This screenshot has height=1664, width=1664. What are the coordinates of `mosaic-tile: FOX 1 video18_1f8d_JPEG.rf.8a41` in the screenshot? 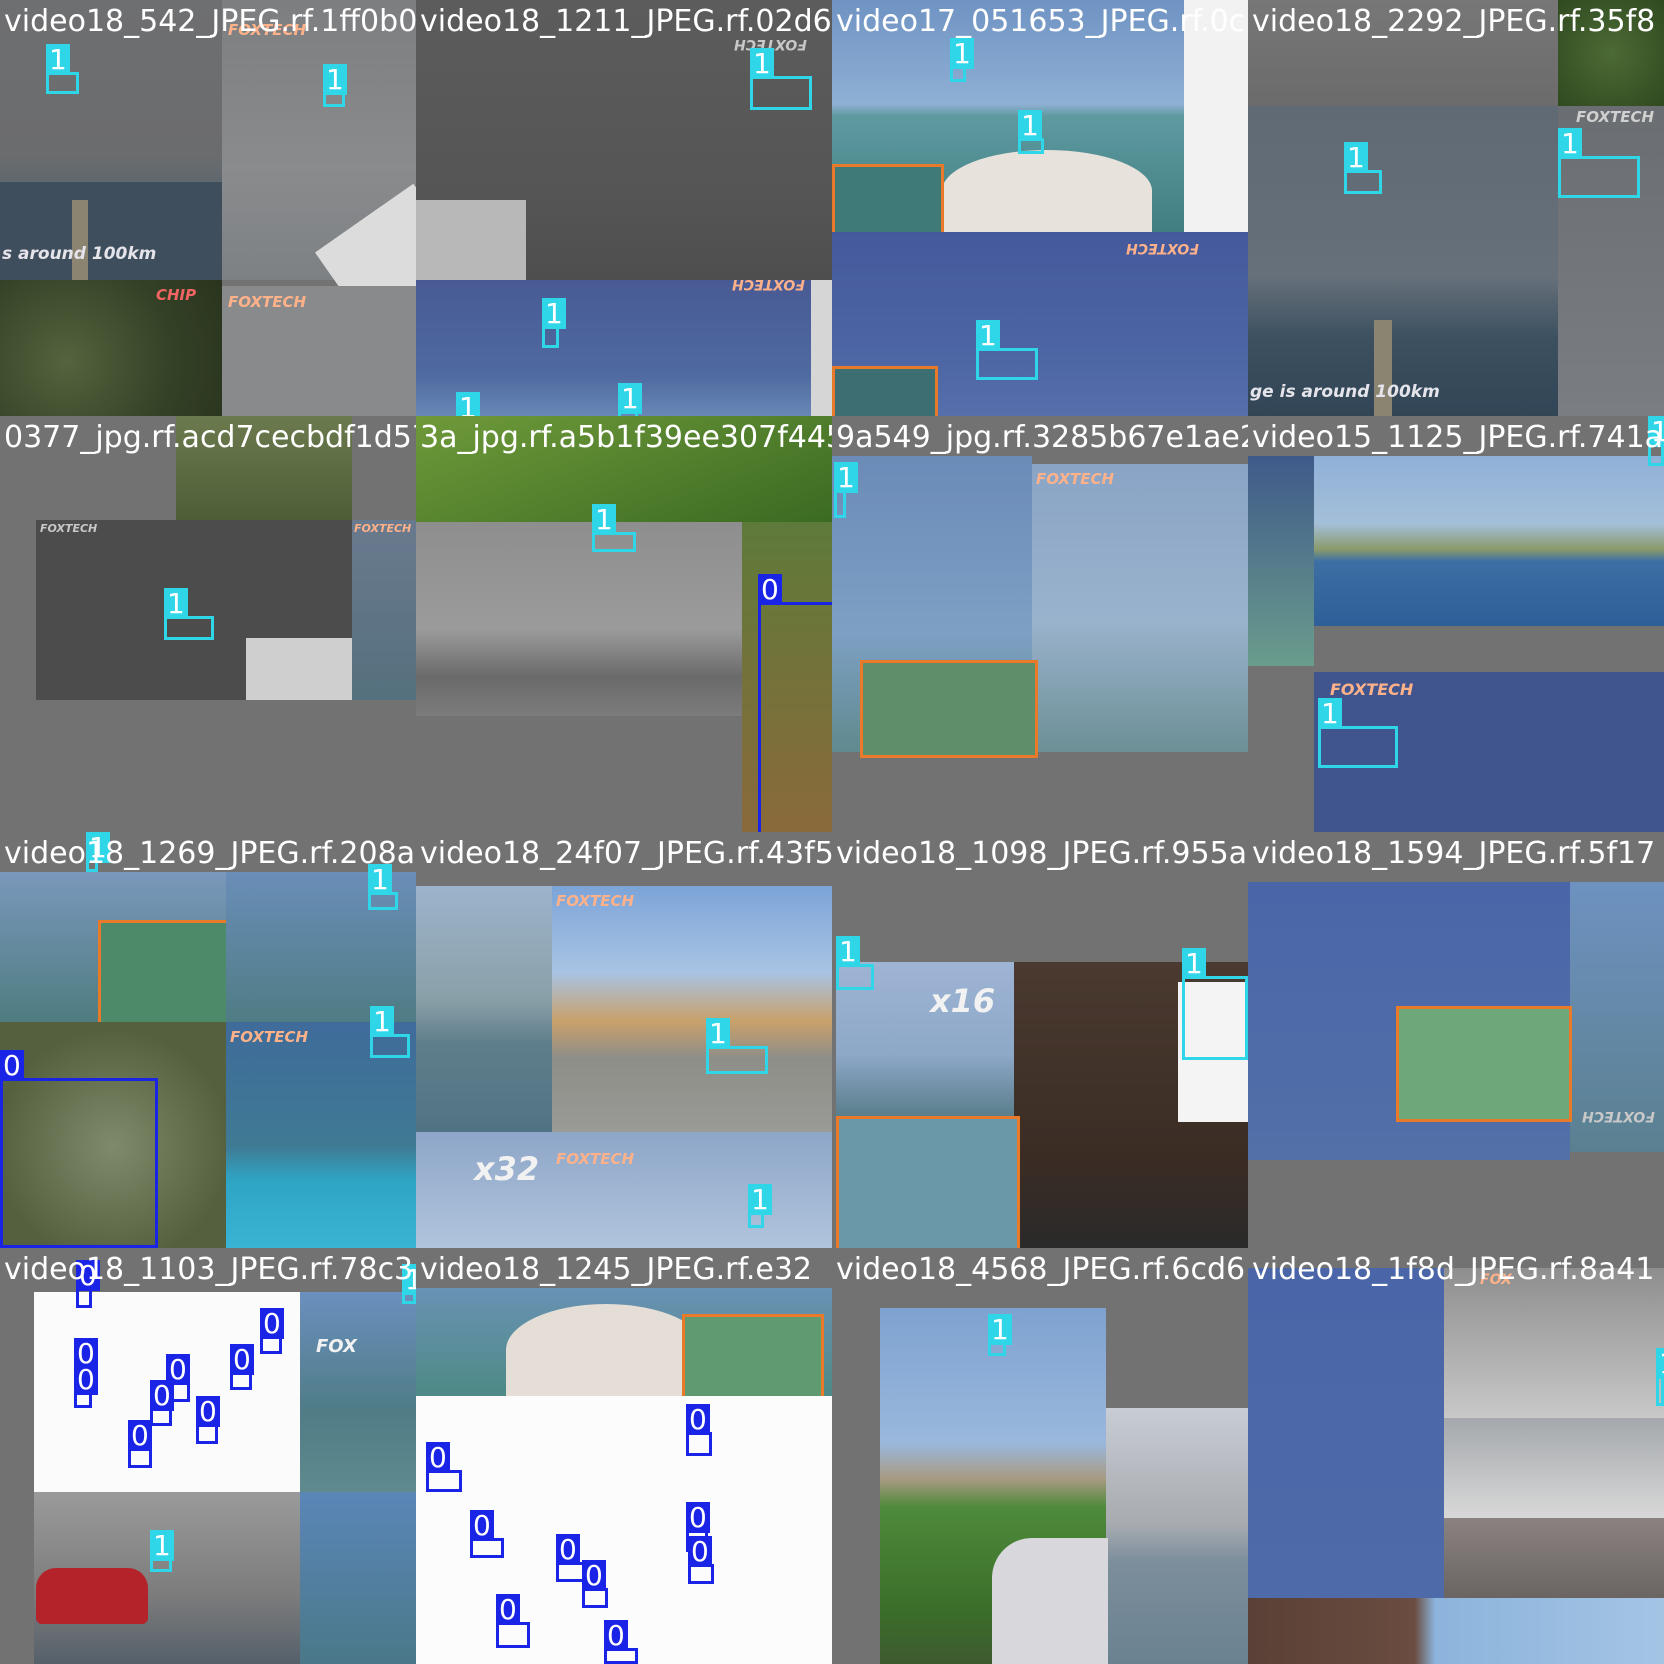 It's located at (1456, 1456).